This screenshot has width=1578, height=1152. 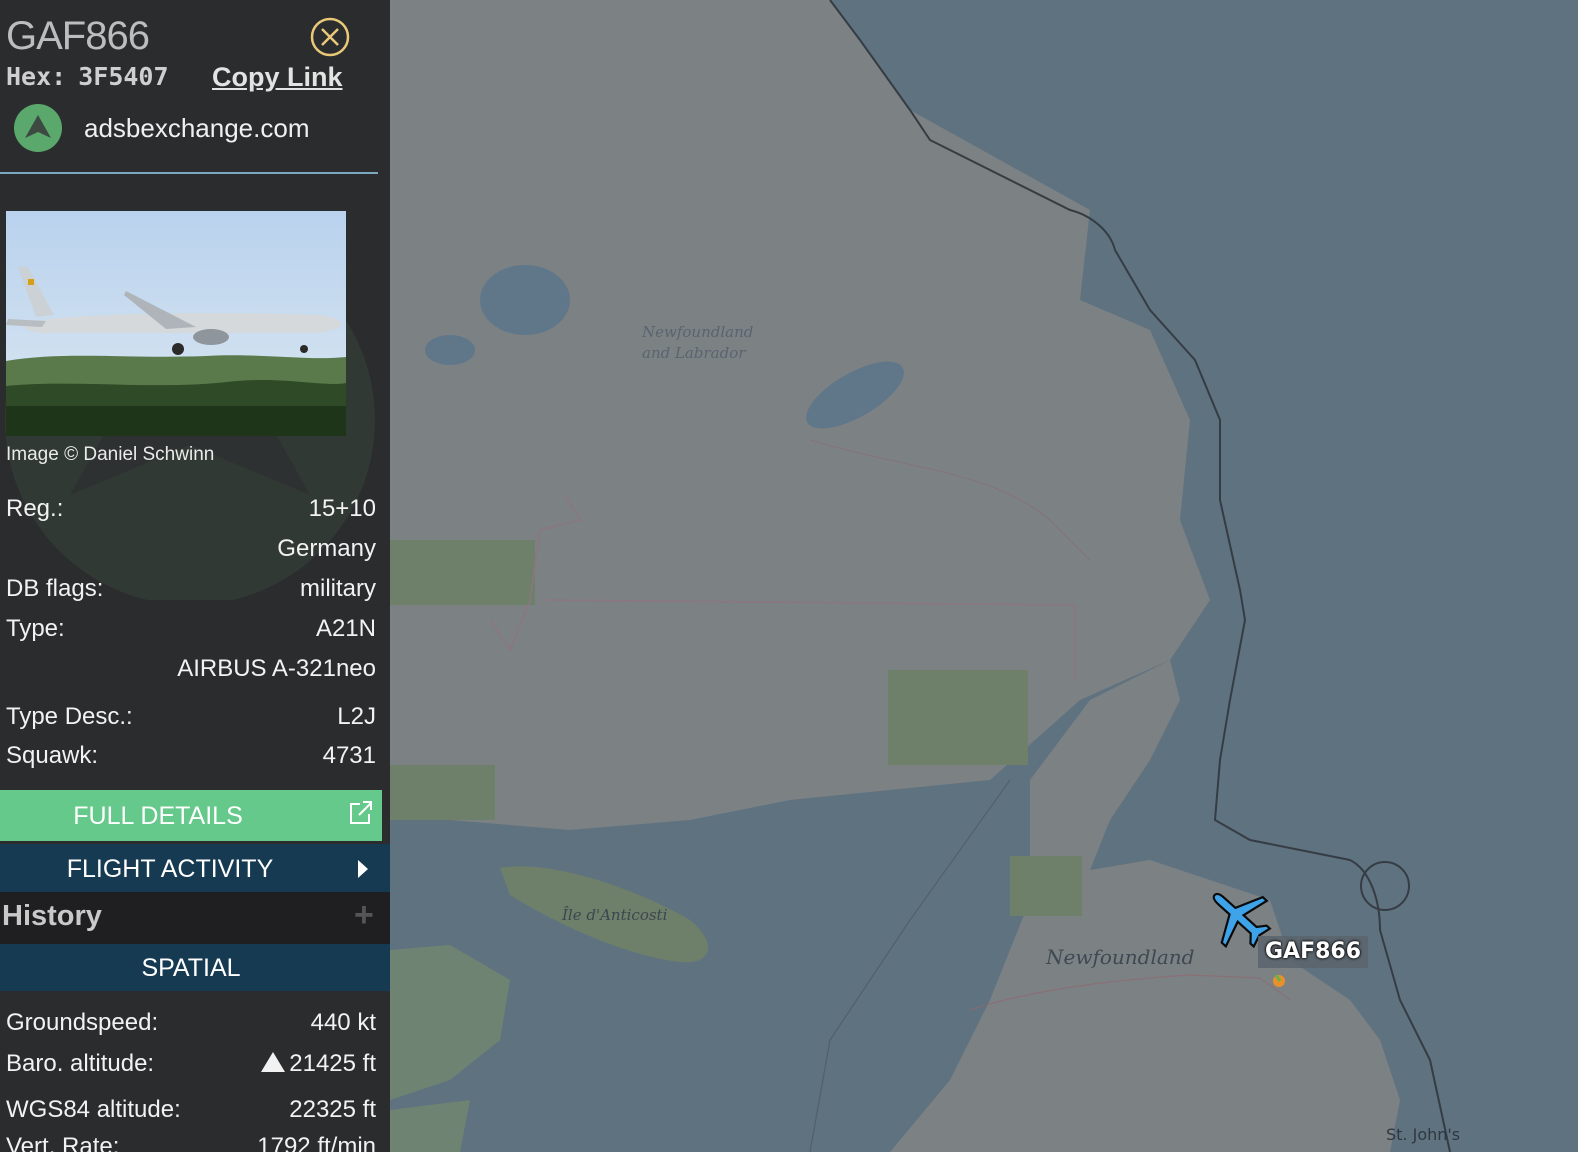 I want to click on source-row: adsbexchange.com, so click(x=161, y=128).